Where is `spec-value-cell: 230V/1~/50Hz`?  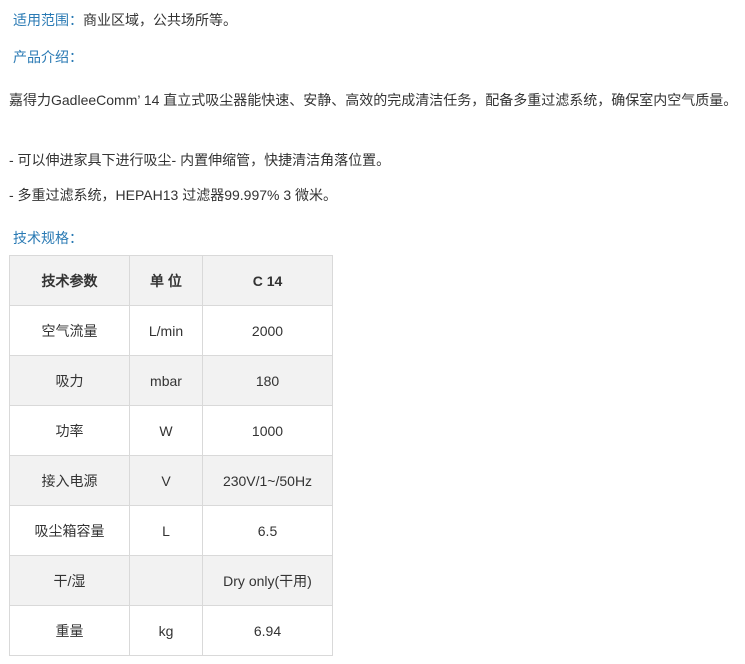 spec-value-cell: 230V/1~/50Hz is located at coordinates (267, 480).